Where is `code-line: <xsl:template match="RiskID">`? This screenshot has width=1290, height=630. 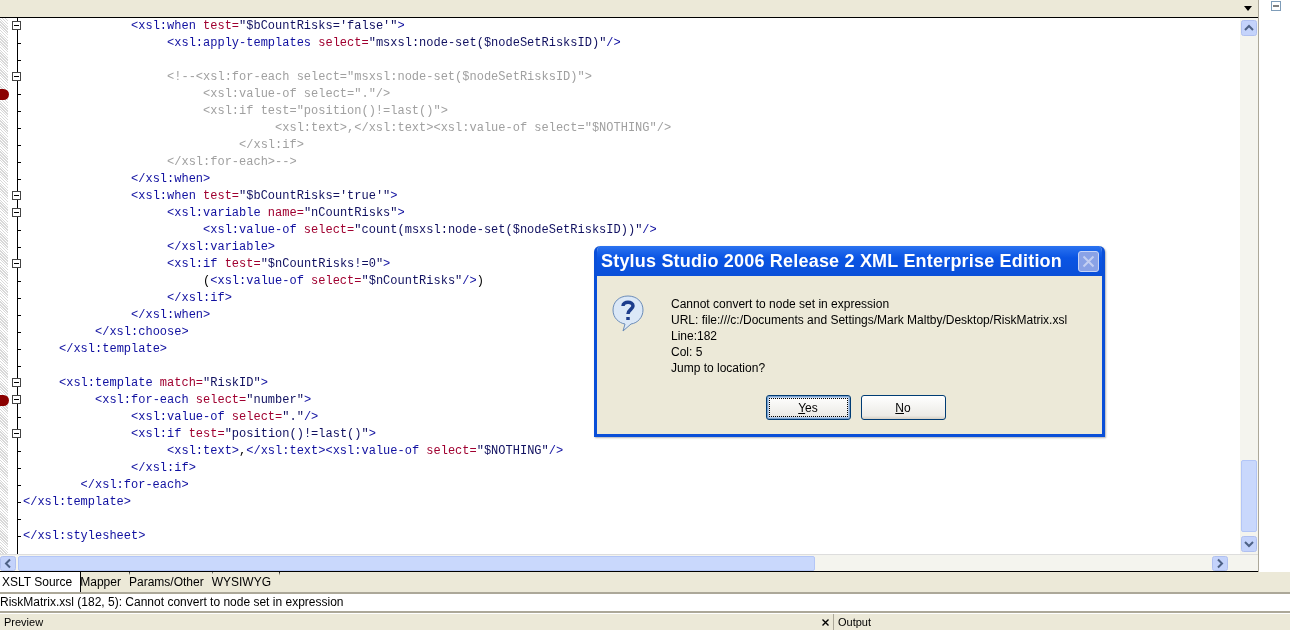
code-line: <xsl:template match="RiskID"> is located at coordinates (163, 383).